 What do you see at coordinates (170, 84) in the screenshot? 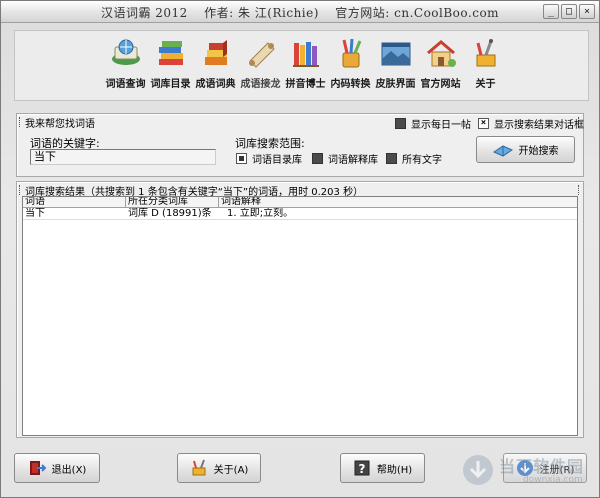
I see `toolbar-label: 词库目录` at bounding box center [170, 84].